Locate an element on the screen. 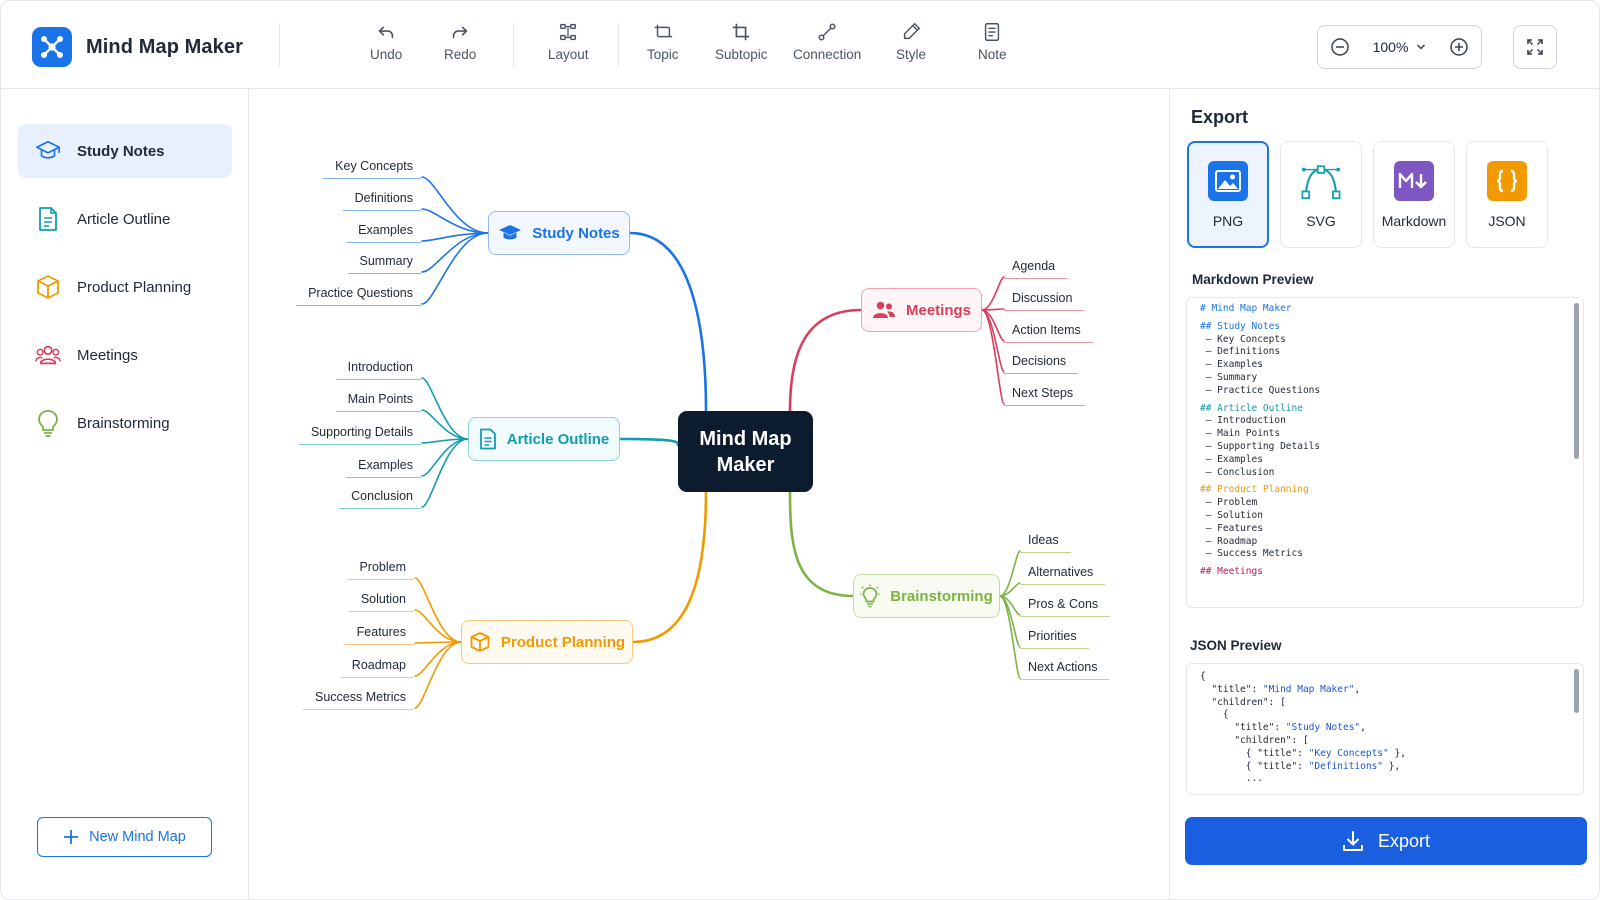 The width and height of the screenshot is (1600, 900). subtopic-study: Practice Questions is located at coordinates (358, 296).